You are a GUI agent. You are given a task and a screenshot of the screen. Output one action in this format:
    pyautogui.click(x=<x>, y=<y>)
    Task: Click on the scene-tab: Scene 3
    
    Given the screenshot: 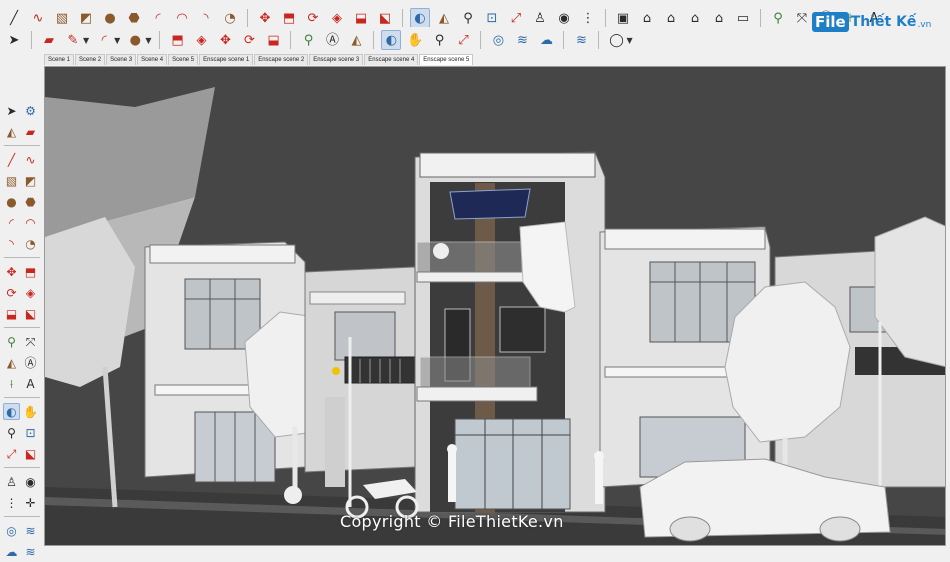 What is the action you would take?
    pyautogui.click(x=121, y=59)
    